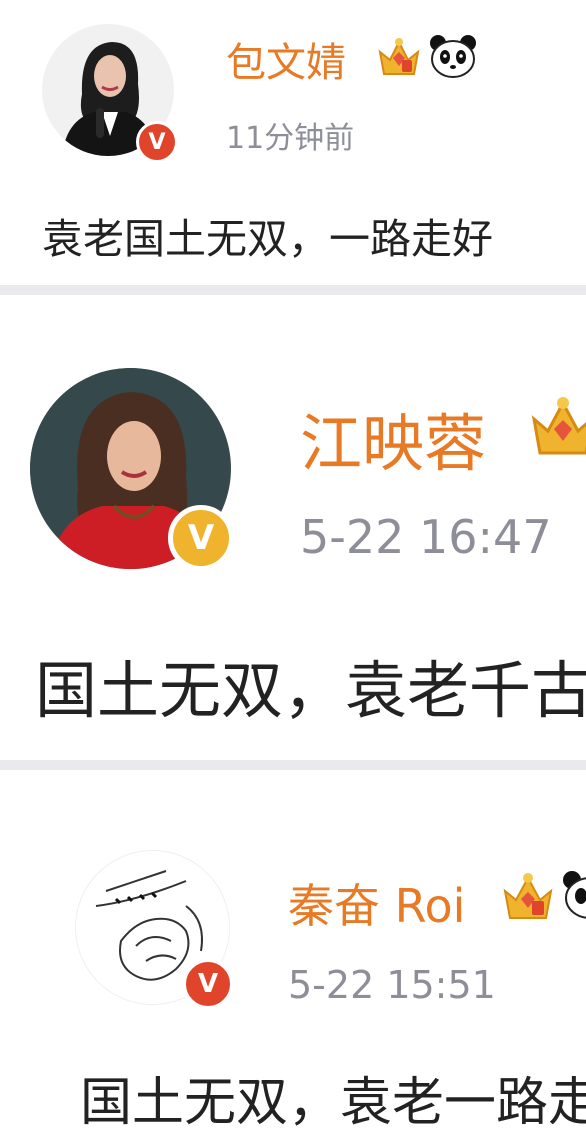 The height and width of the screenshot is (1134, 586). I want to click on post-text: 国土无双，袁老千古, so click(310, 685).